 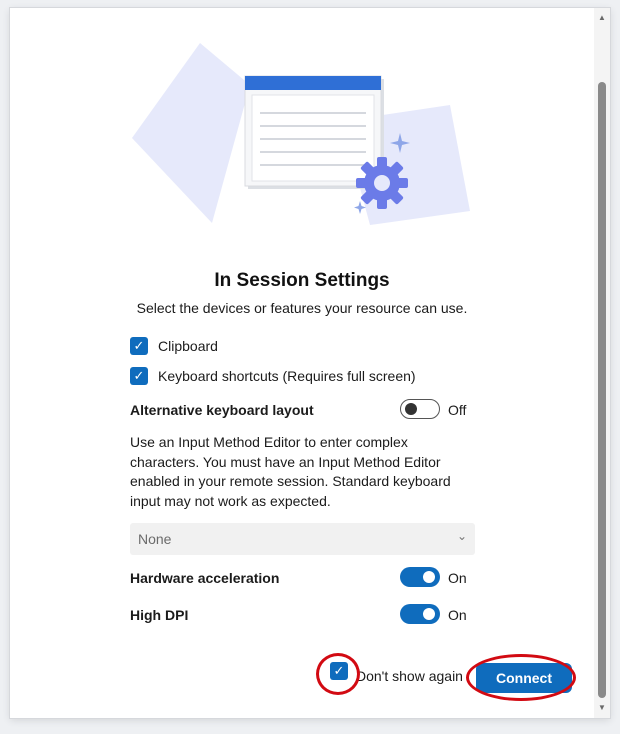 I want to click on scroll-down-arrow-icon: ▼, so click(x=602, y=708).